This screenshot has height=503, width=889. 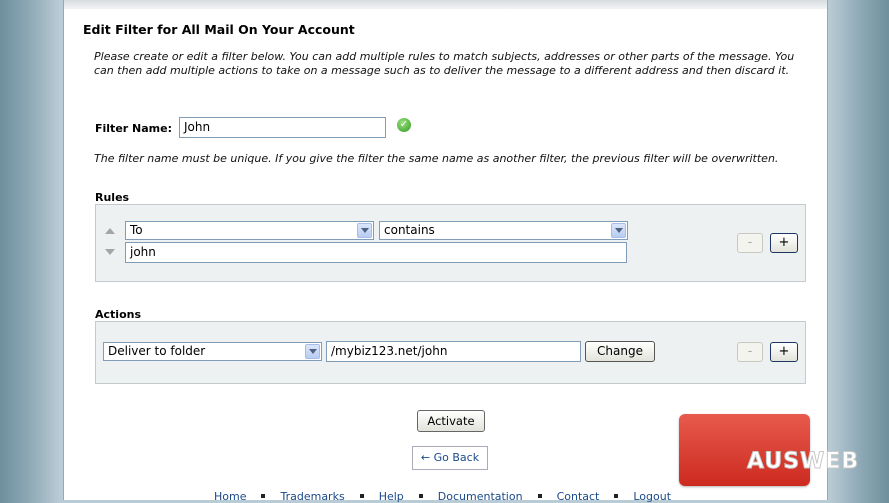 I want to click on rules-box: To contains john - +, so click(x=450, y=243).